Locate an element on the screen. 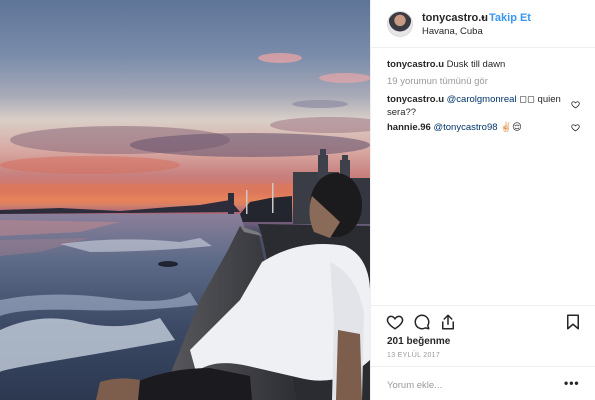  bookmark-icon is located at coordinates (573, 322).